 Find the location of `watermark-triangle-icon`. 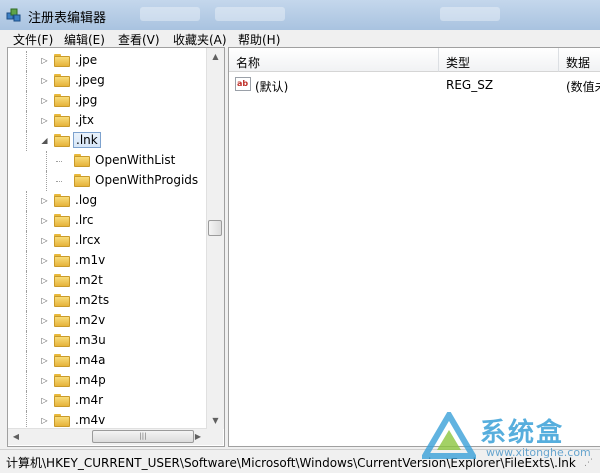

watermark-triangle-icon is located at coordinates (449, 435).